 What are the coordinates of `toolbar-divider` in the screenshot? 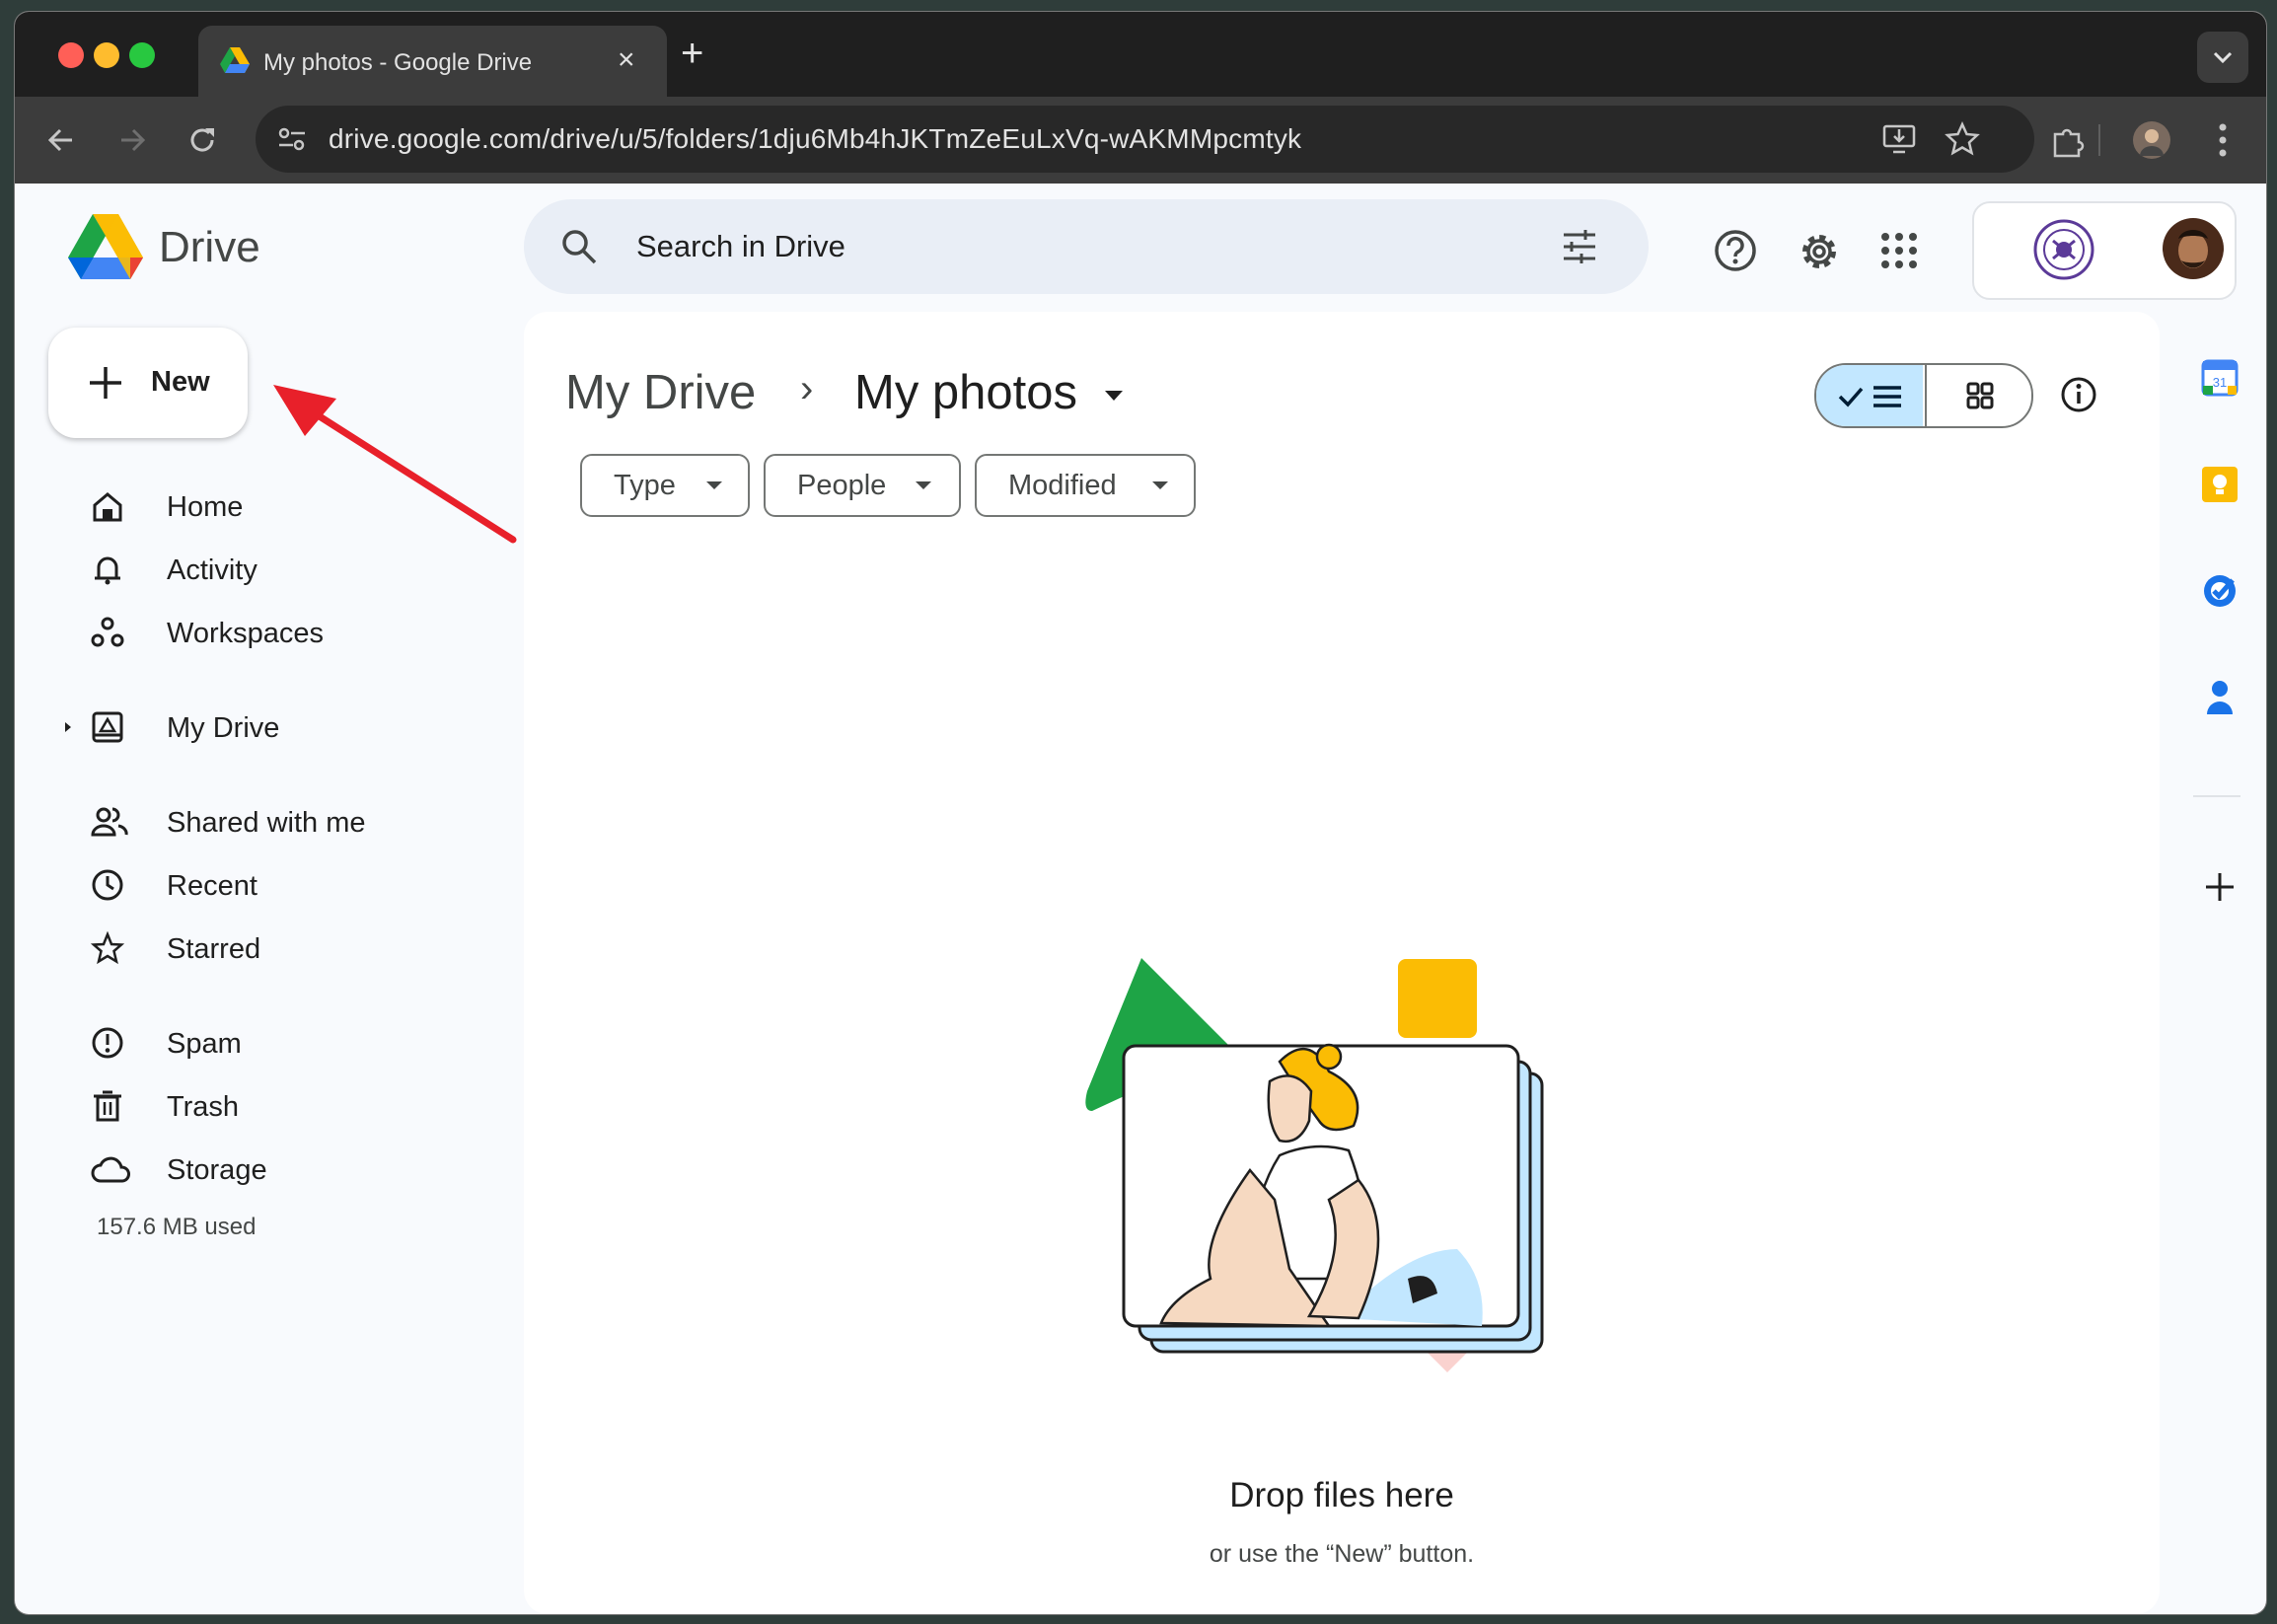 It's located at (2099, 140).